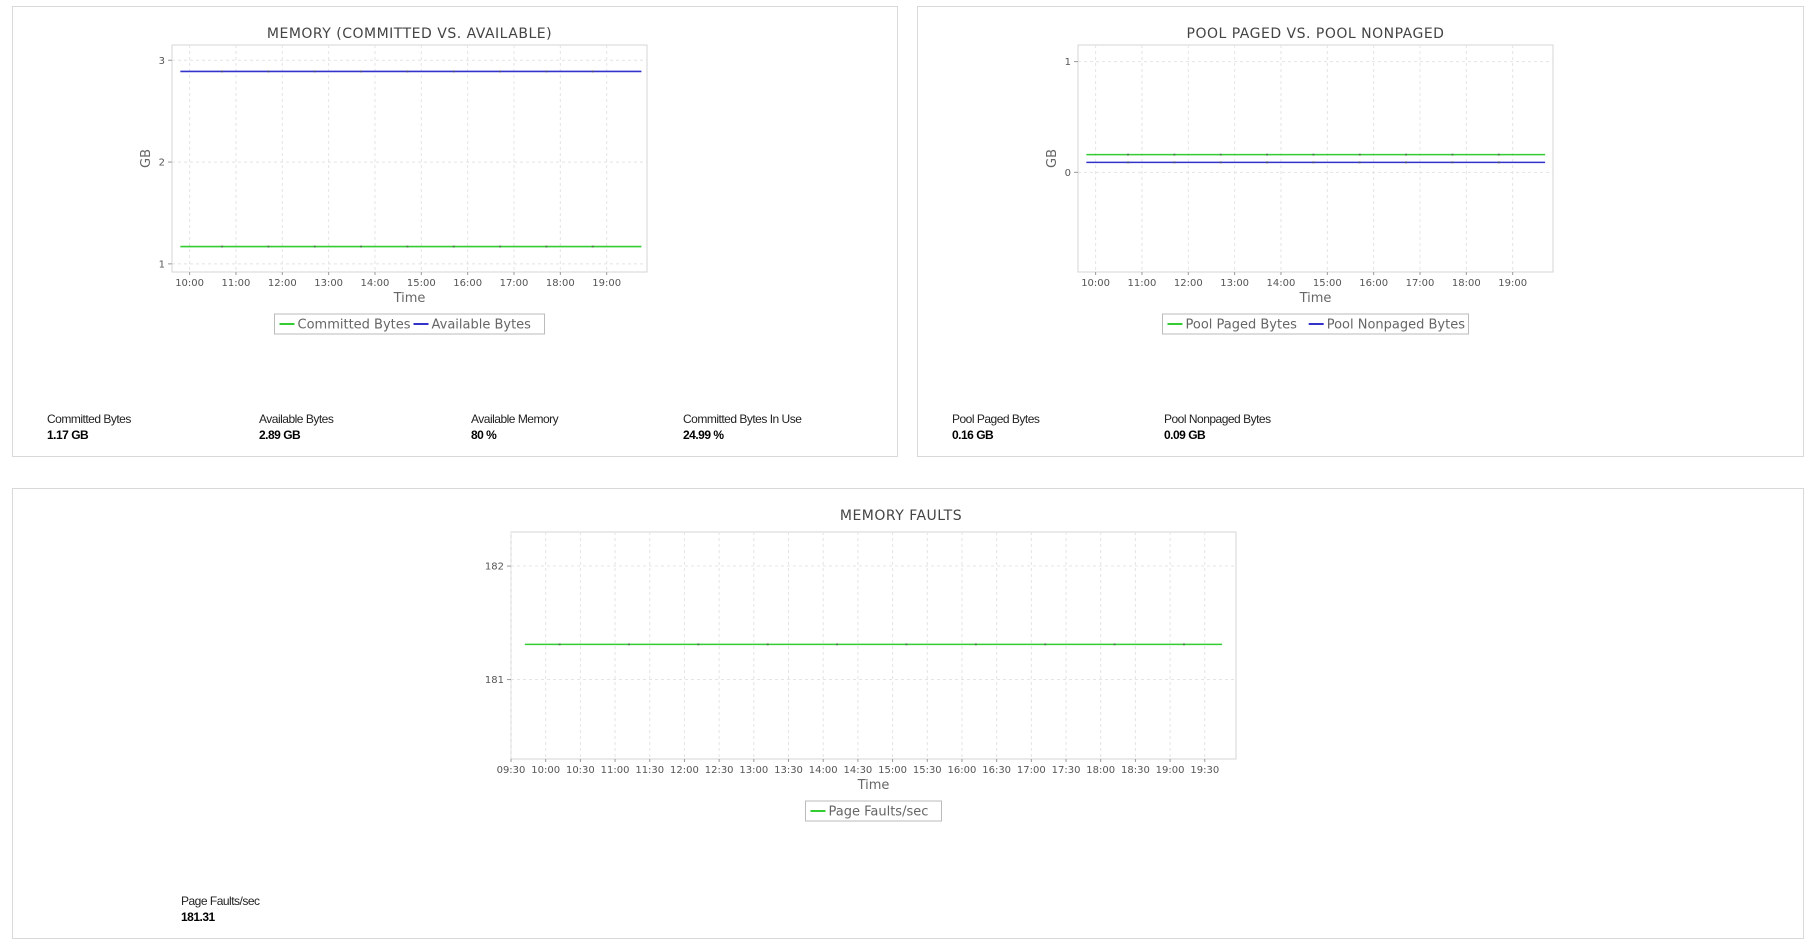 The width and height of the screenshot is (1811, 945). I want to click on x-tick-label: 11:30, so click(649, 770).